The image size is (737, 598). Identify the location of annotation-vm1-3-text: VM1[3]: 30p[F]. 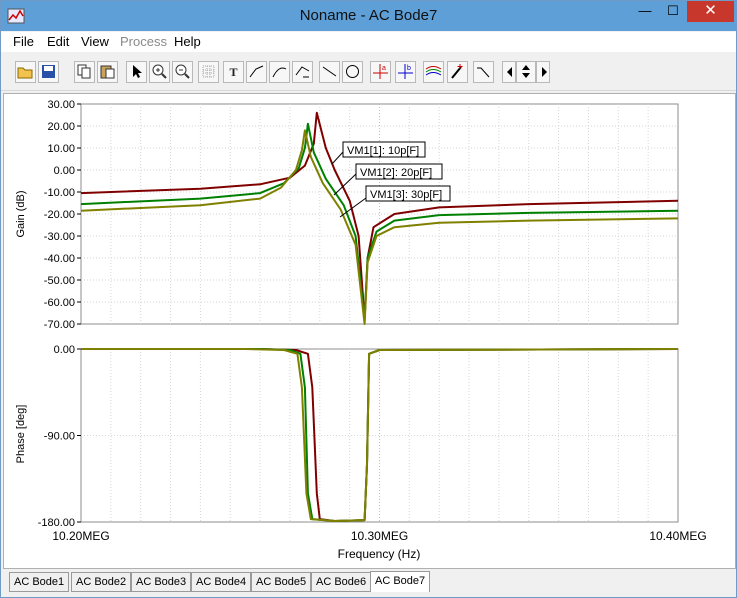
(406, 195).